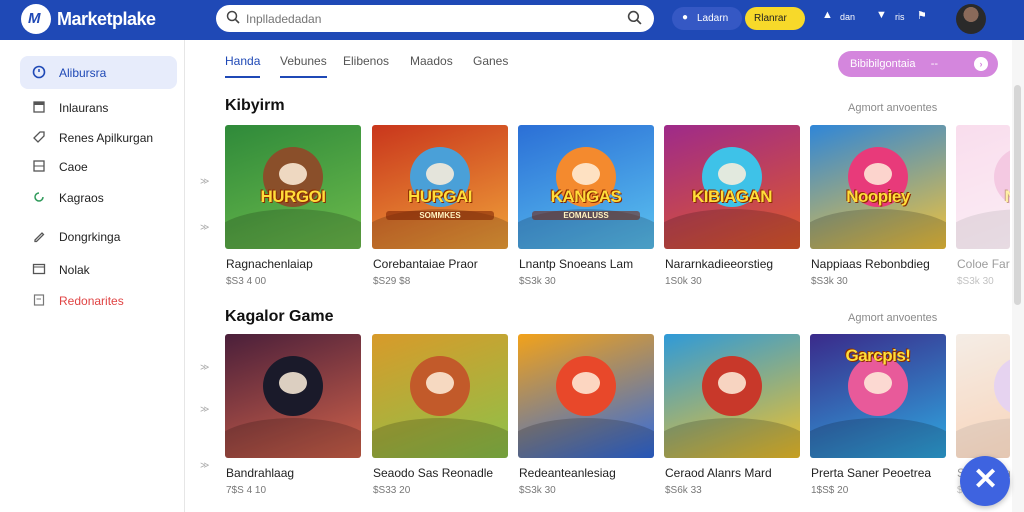 This screenshot has height=512, width=1024. Describe the element at coordinates (586, 215) in the screenshot. I see `game-art-subtitle: EOMALUSS` at that location.